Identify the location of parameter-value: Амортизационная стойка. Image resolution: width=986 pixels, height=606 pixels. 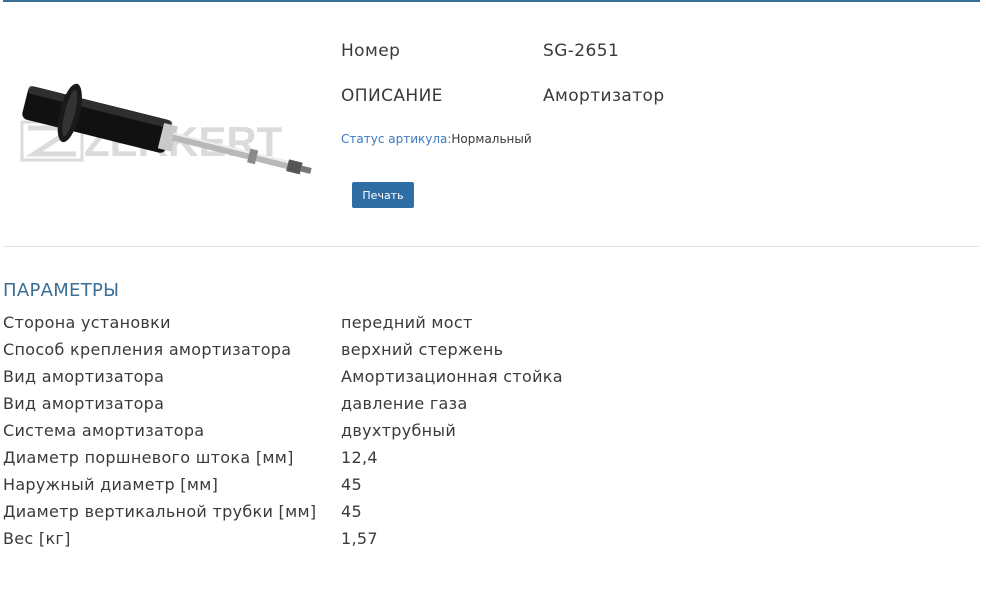
(452, 376).